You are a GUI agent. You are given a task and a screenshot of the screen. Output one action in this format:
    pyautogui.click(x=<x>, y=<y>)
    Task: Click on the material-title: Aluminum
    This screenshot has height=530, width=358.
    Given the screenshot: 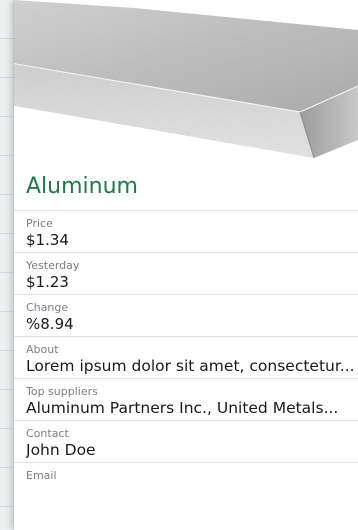 What is the action you would take?
    pyautogui.click(x=82, y=186)
    